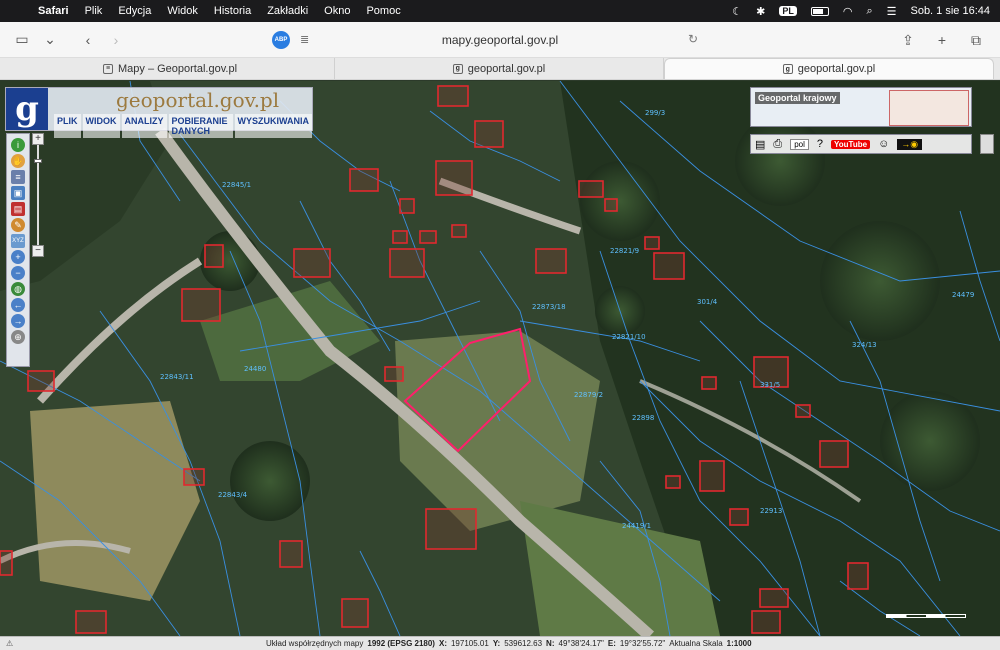 This screenshot has width=1000, height=650. I want to click on scale-value: 1:1000, so click(739, 643).